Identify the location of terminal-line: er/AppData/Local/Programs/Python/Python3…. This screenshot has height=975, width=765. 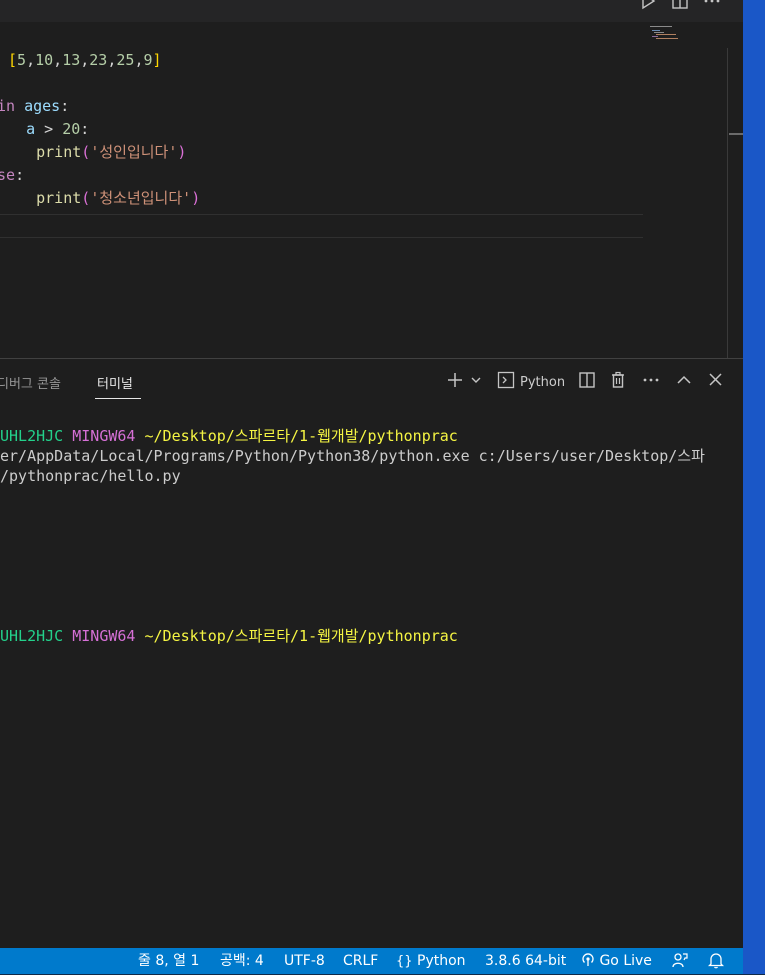
(352, 456).